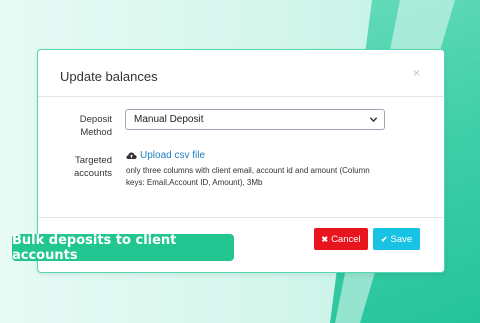 The height and width of the screenshot is (323, 480). Describe the element at coordinates (173, 155) in the screenshot. I see `upload-csv-link-text: Upload csv file` at that location.